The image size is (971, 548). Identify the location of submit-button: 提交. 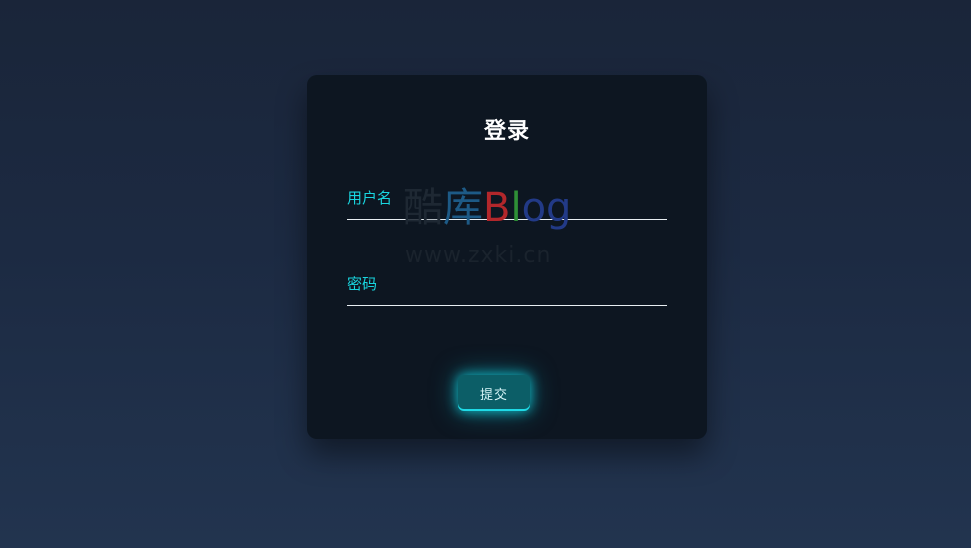
(494, 393).